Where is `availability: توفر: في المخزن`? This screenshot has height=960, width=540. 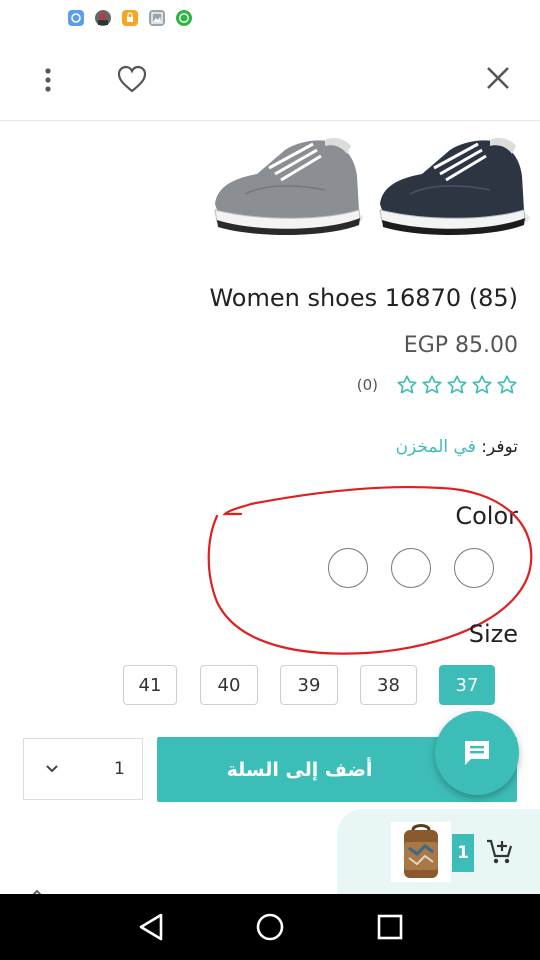
availability: توفر: في المخزن is located at coordinates (457, 447).